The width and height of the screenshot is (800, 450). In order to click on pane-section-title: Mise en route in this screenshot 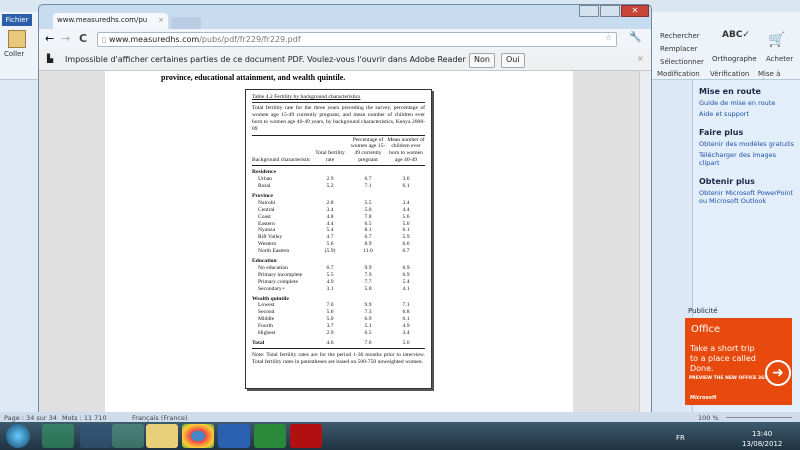, I will do `click(730, 91)`.